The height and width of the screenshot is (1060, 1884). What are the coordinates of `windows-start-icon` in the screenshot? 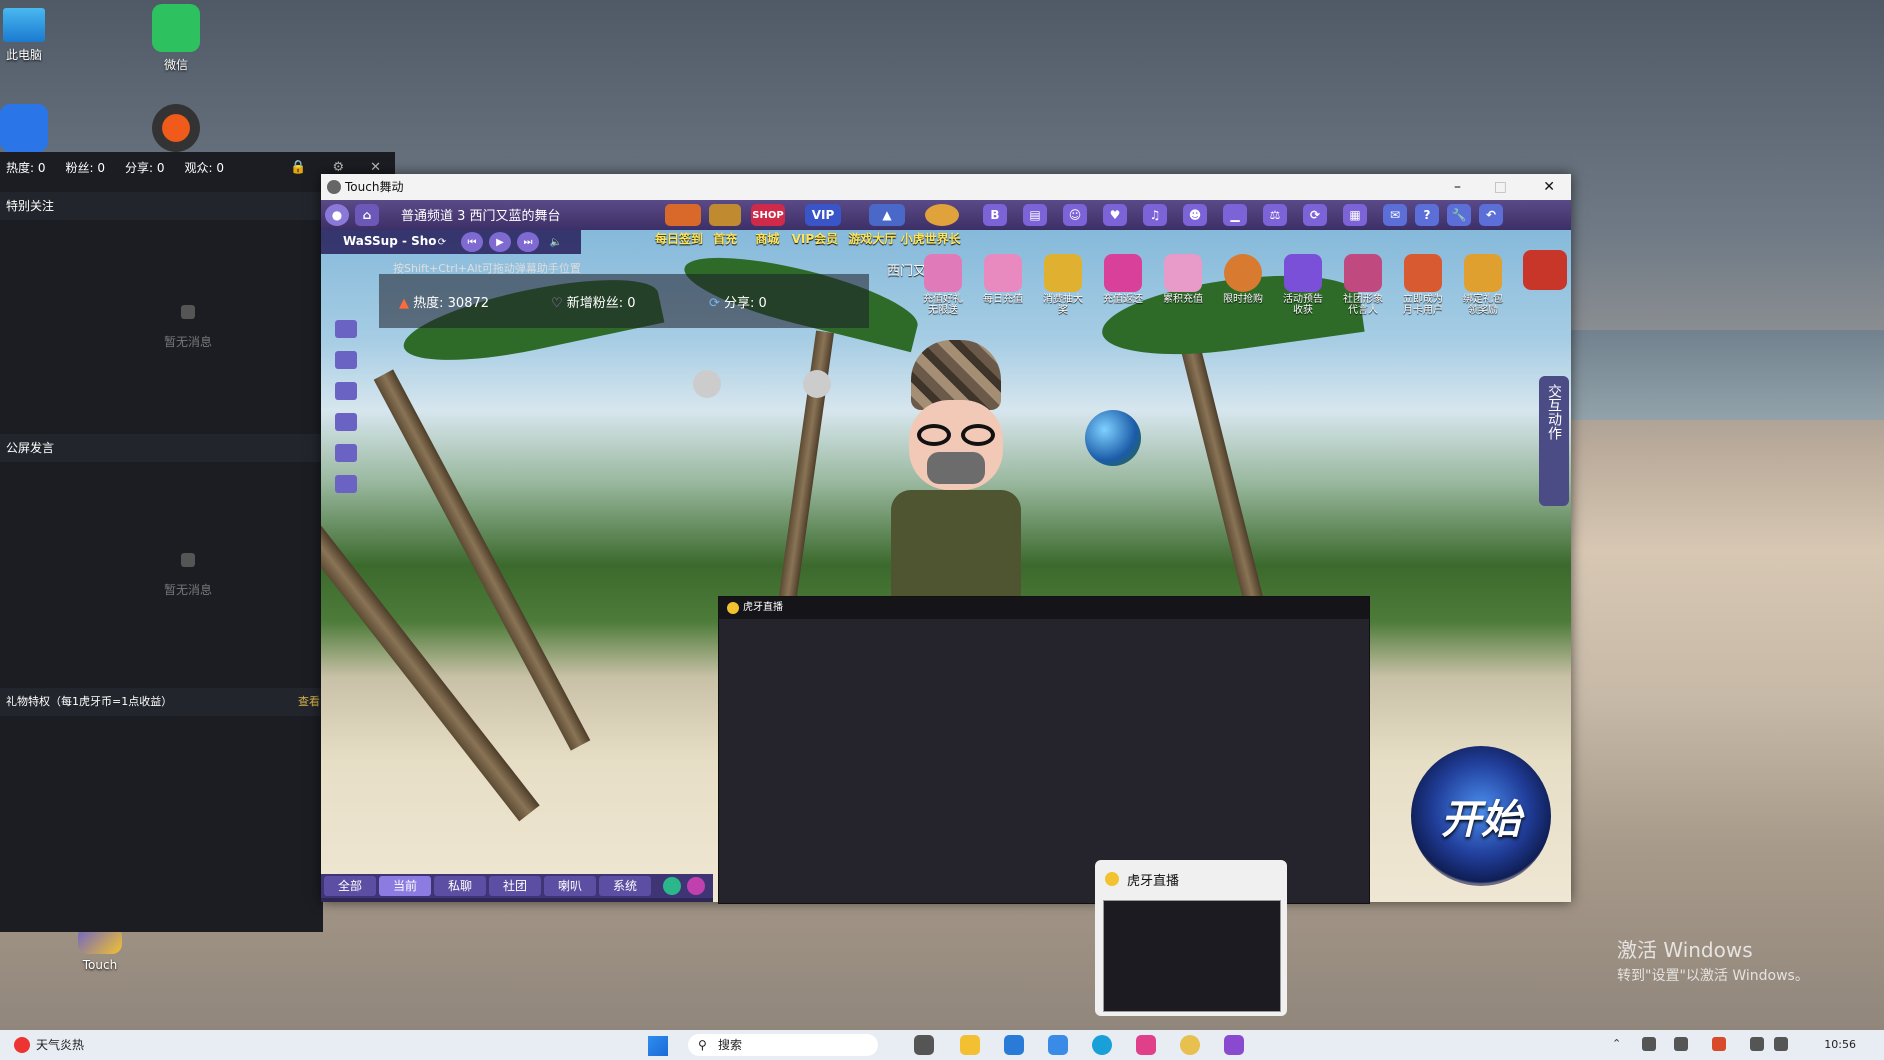 It's located at (658, 1046).